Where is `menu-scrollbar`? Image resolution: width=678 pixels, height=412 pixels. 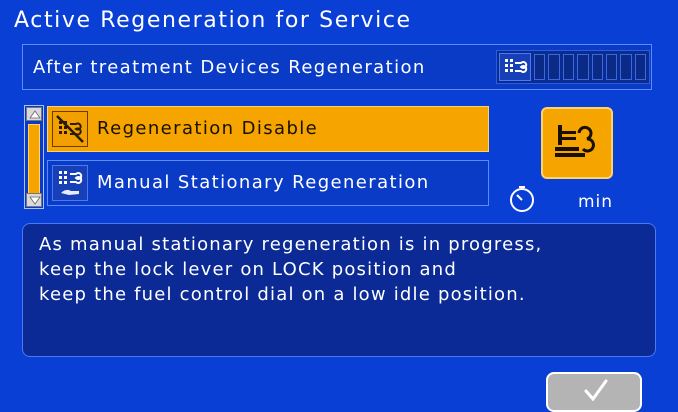
menu-scrollbar is located at coordinates (34, 157).